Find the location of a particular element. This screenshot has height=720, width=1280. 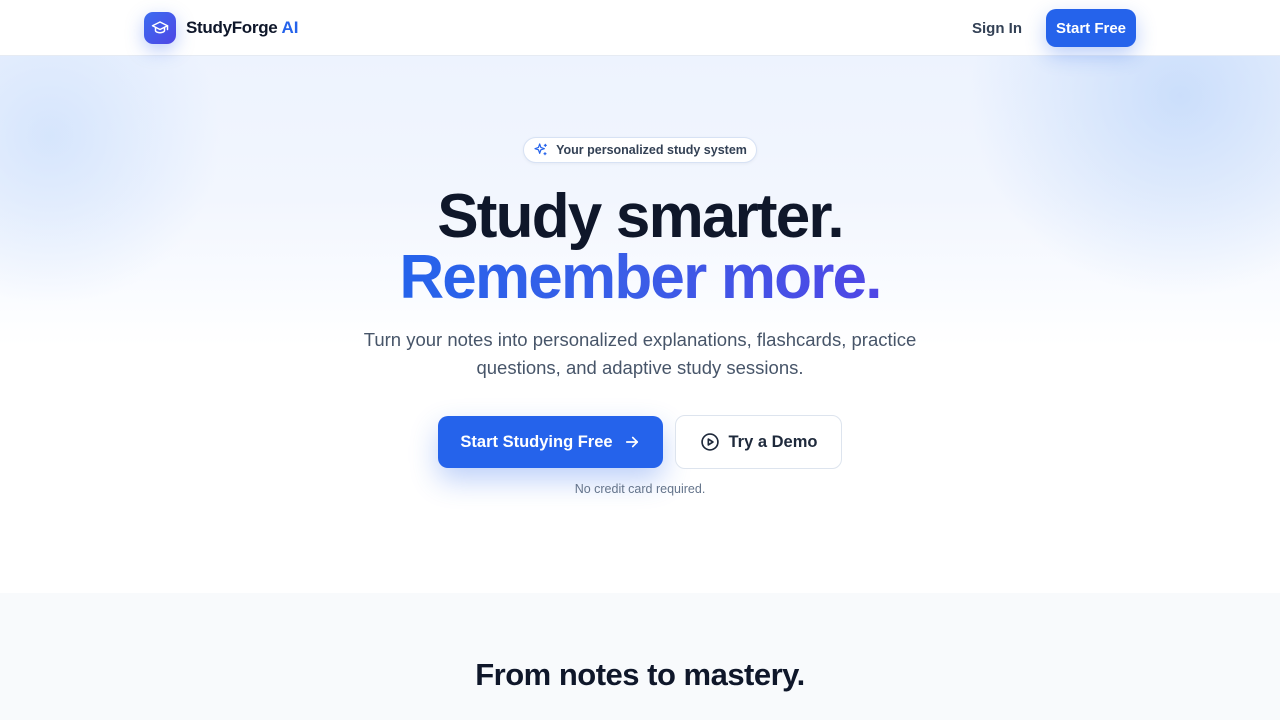

arrow-right-icon is located at coordinates (632, 442).